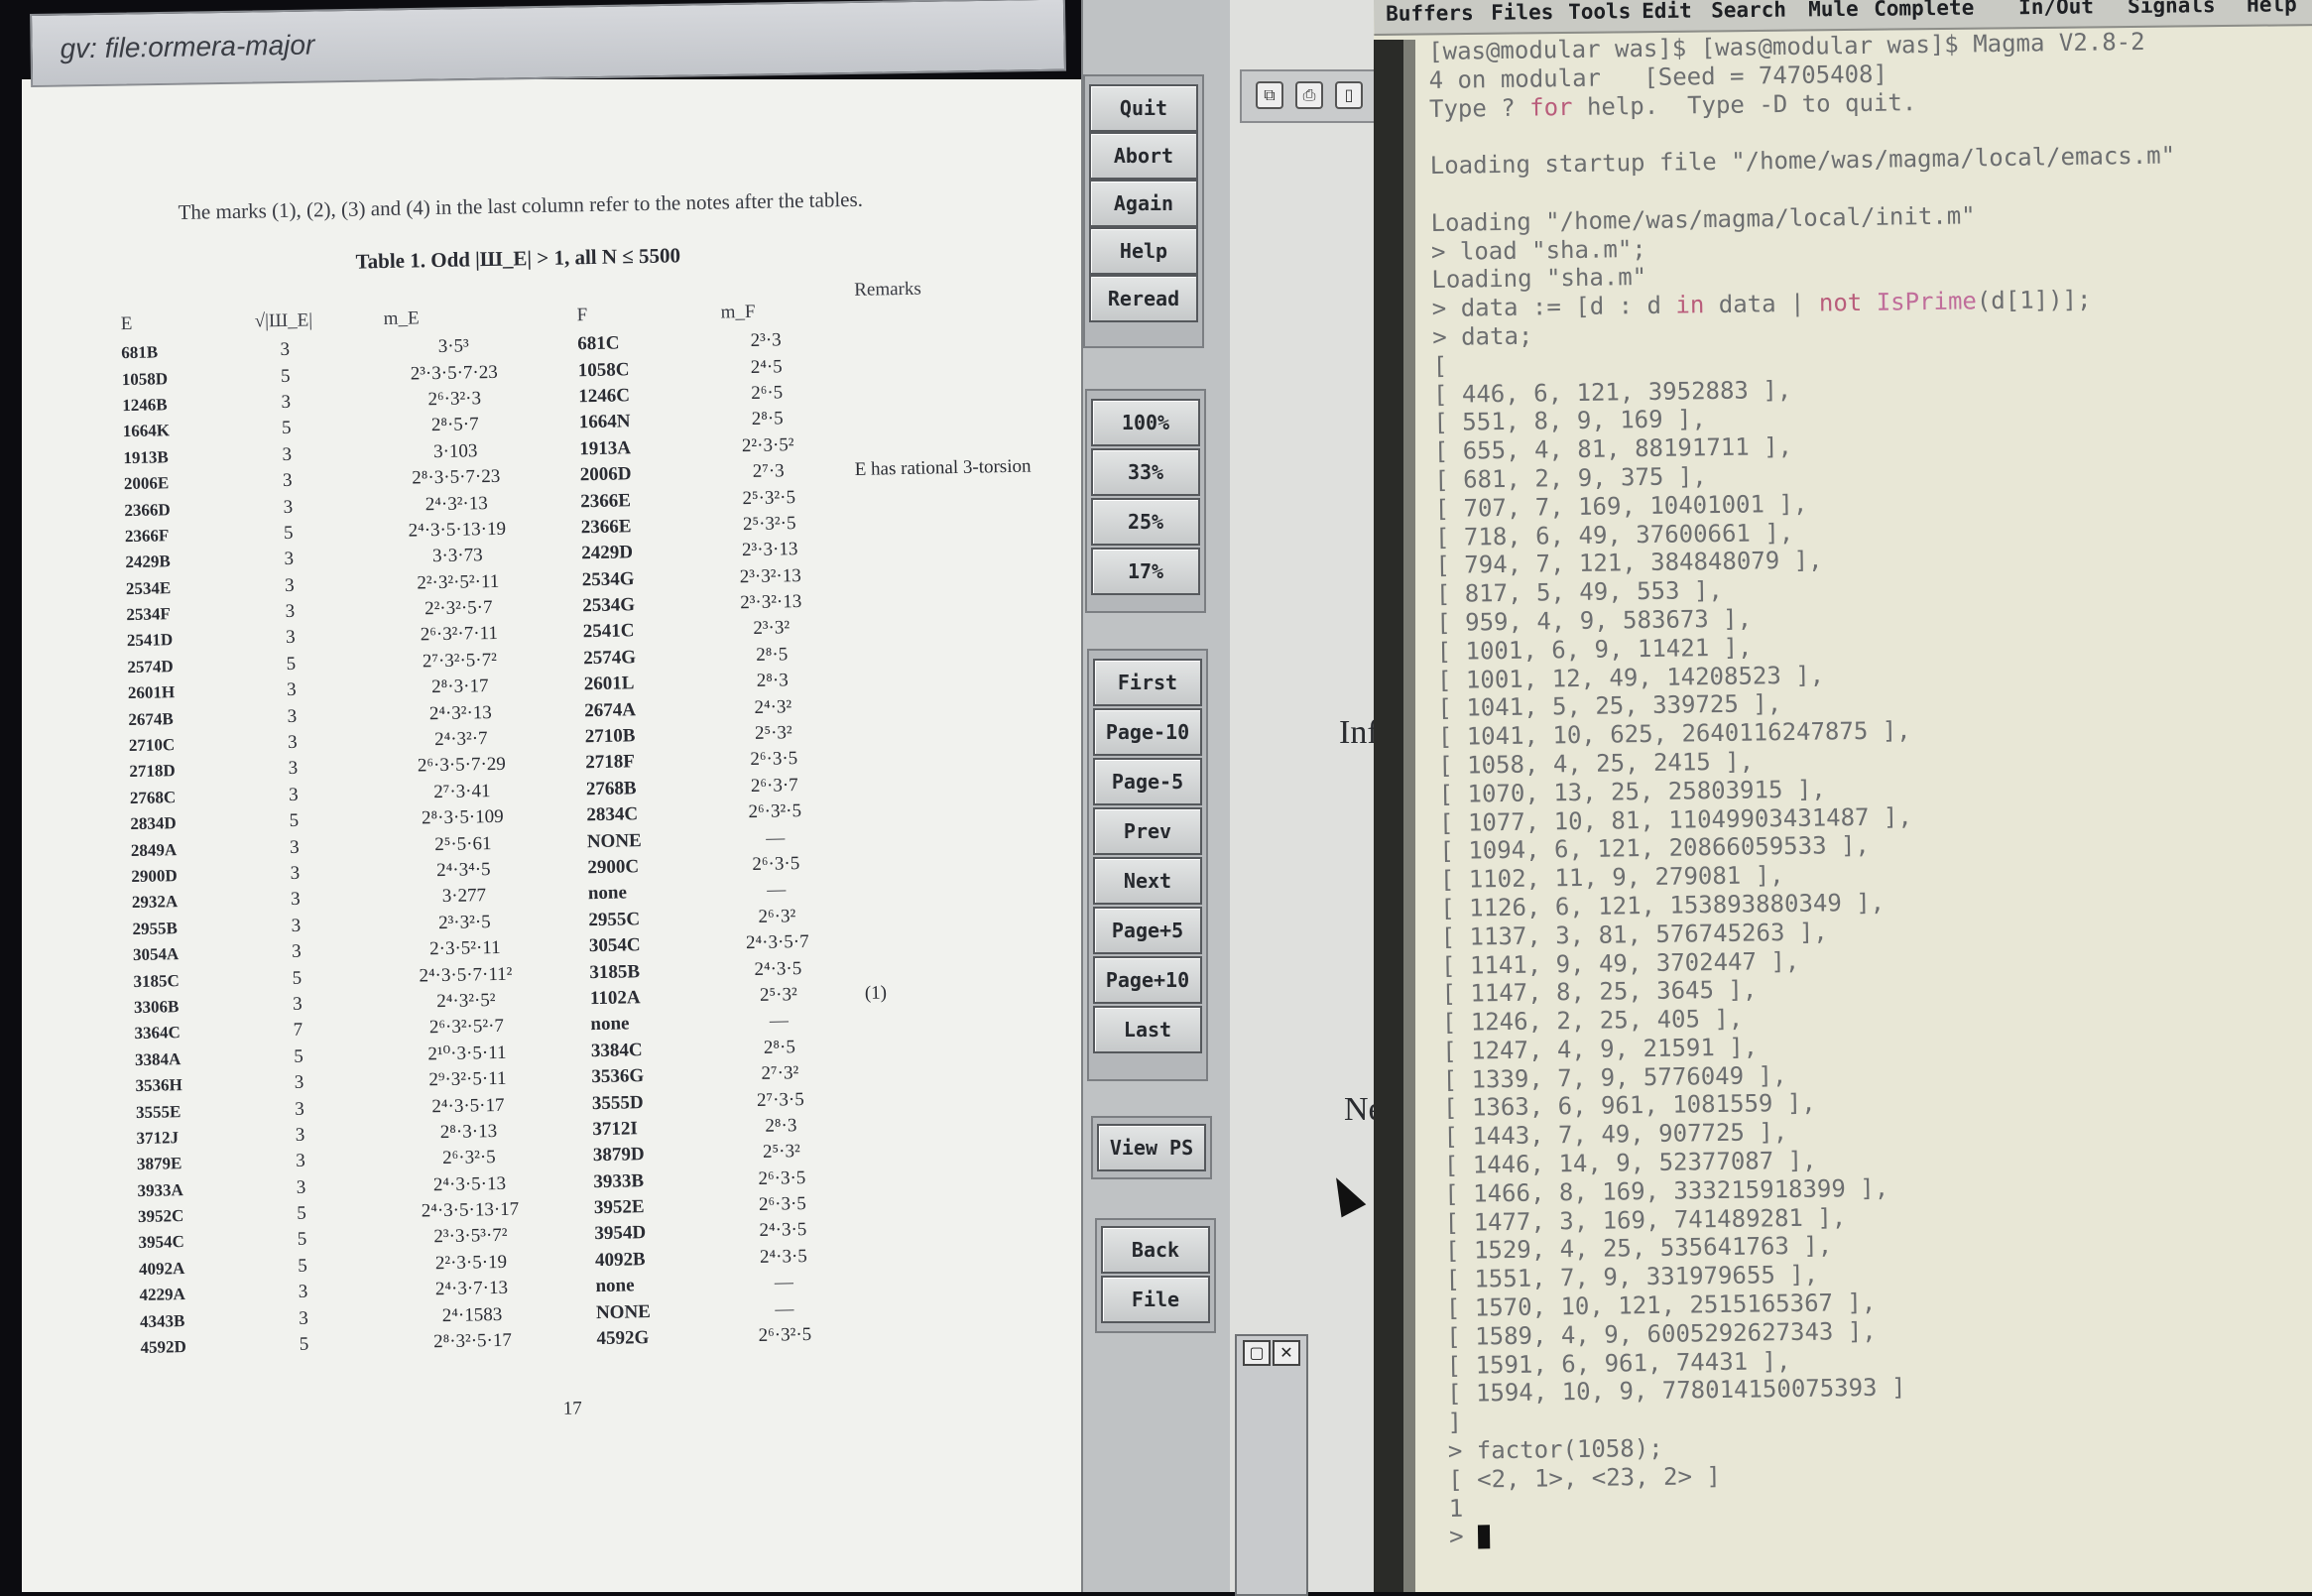 The width and height of the screenshot is (2312, 1596). Describe the element at coordinates (572, 1409) in the screenshot. I see `page-number: 17` at that location.